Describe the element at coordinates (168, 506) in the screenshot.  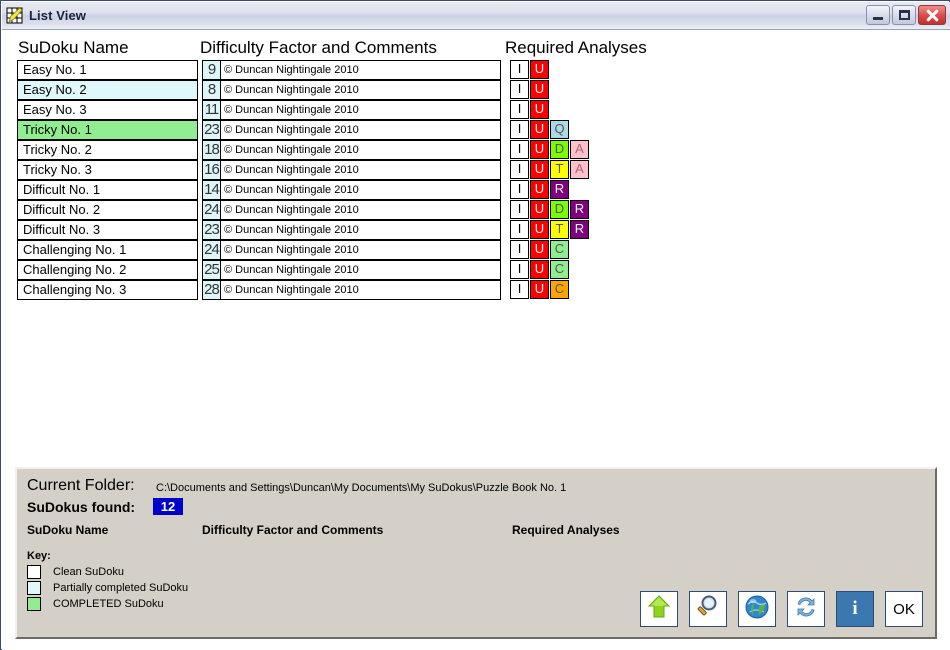
I see `sudokus-found-count: 12` at that location.